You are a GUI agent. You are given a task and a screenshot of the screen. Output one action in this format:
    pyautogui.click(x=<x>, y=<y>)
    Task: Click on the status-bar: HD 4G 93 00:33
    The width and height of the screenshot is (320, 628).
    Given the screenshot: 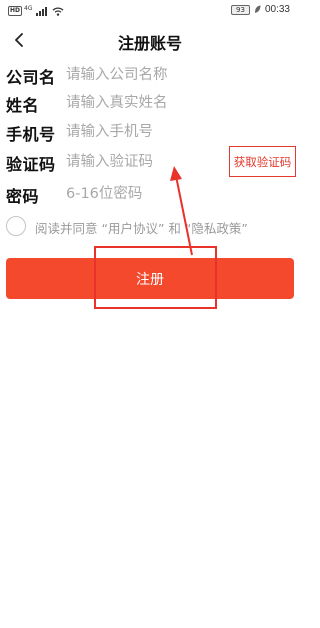 What is the action you would take?
    pyautogui.click(x=150, y=11)
    